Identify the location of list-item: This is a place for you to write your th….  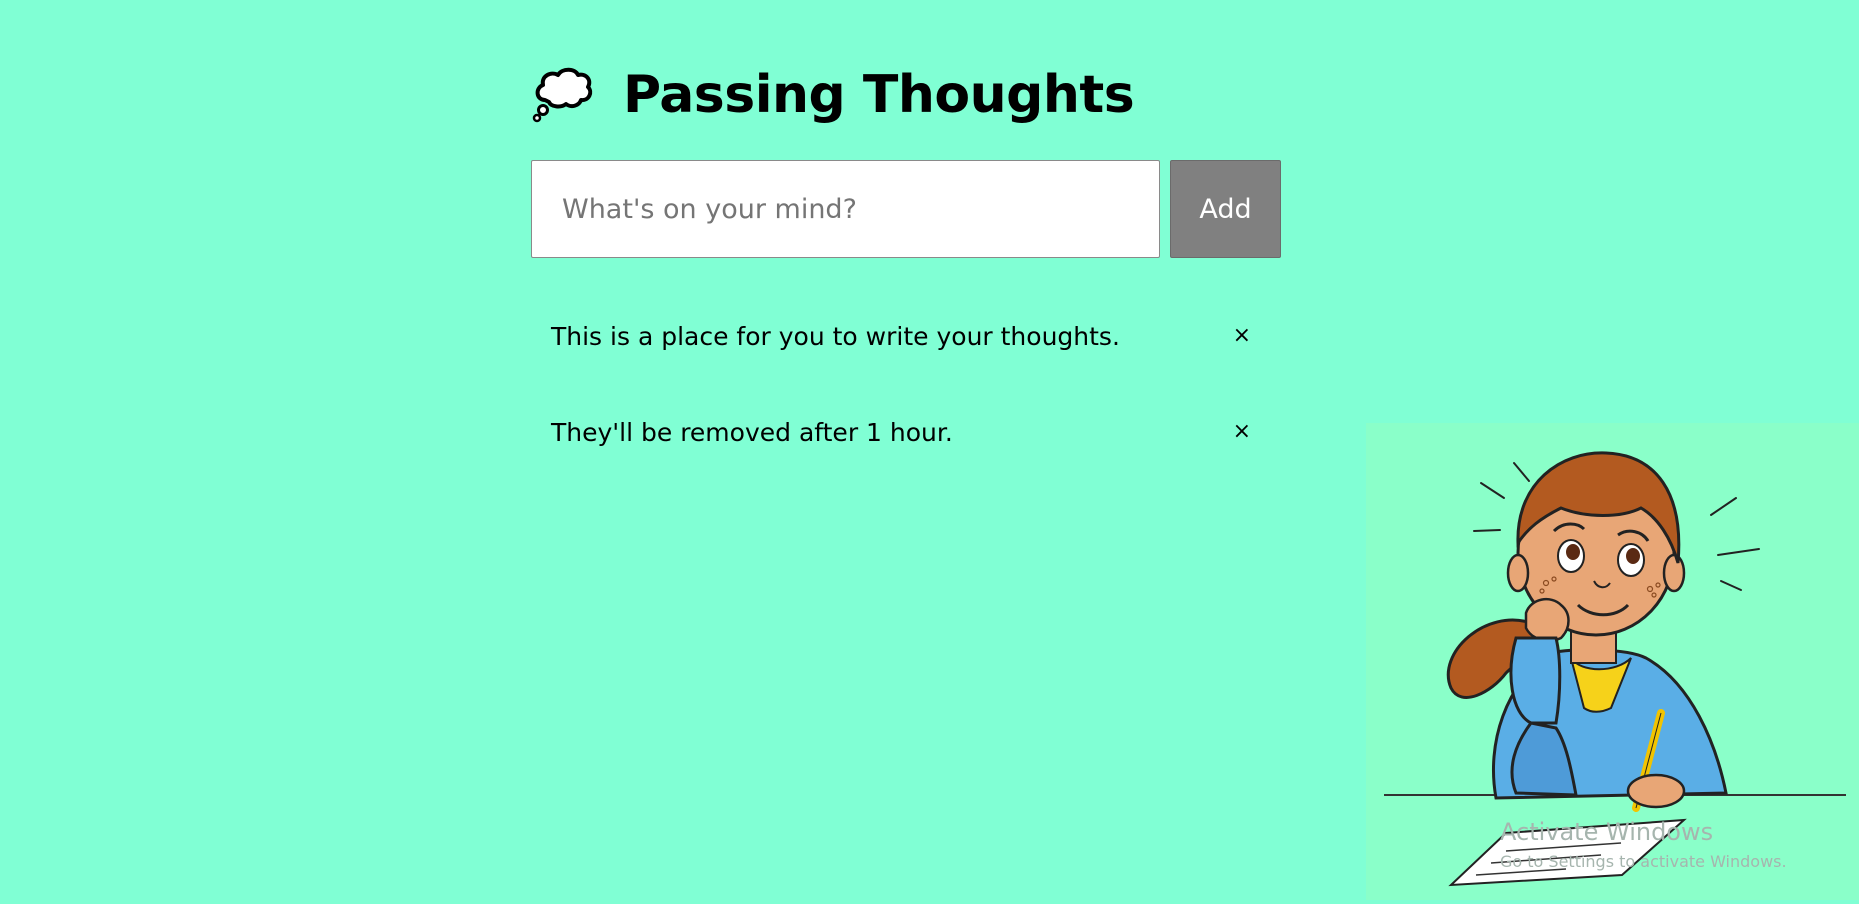
(906, 336).